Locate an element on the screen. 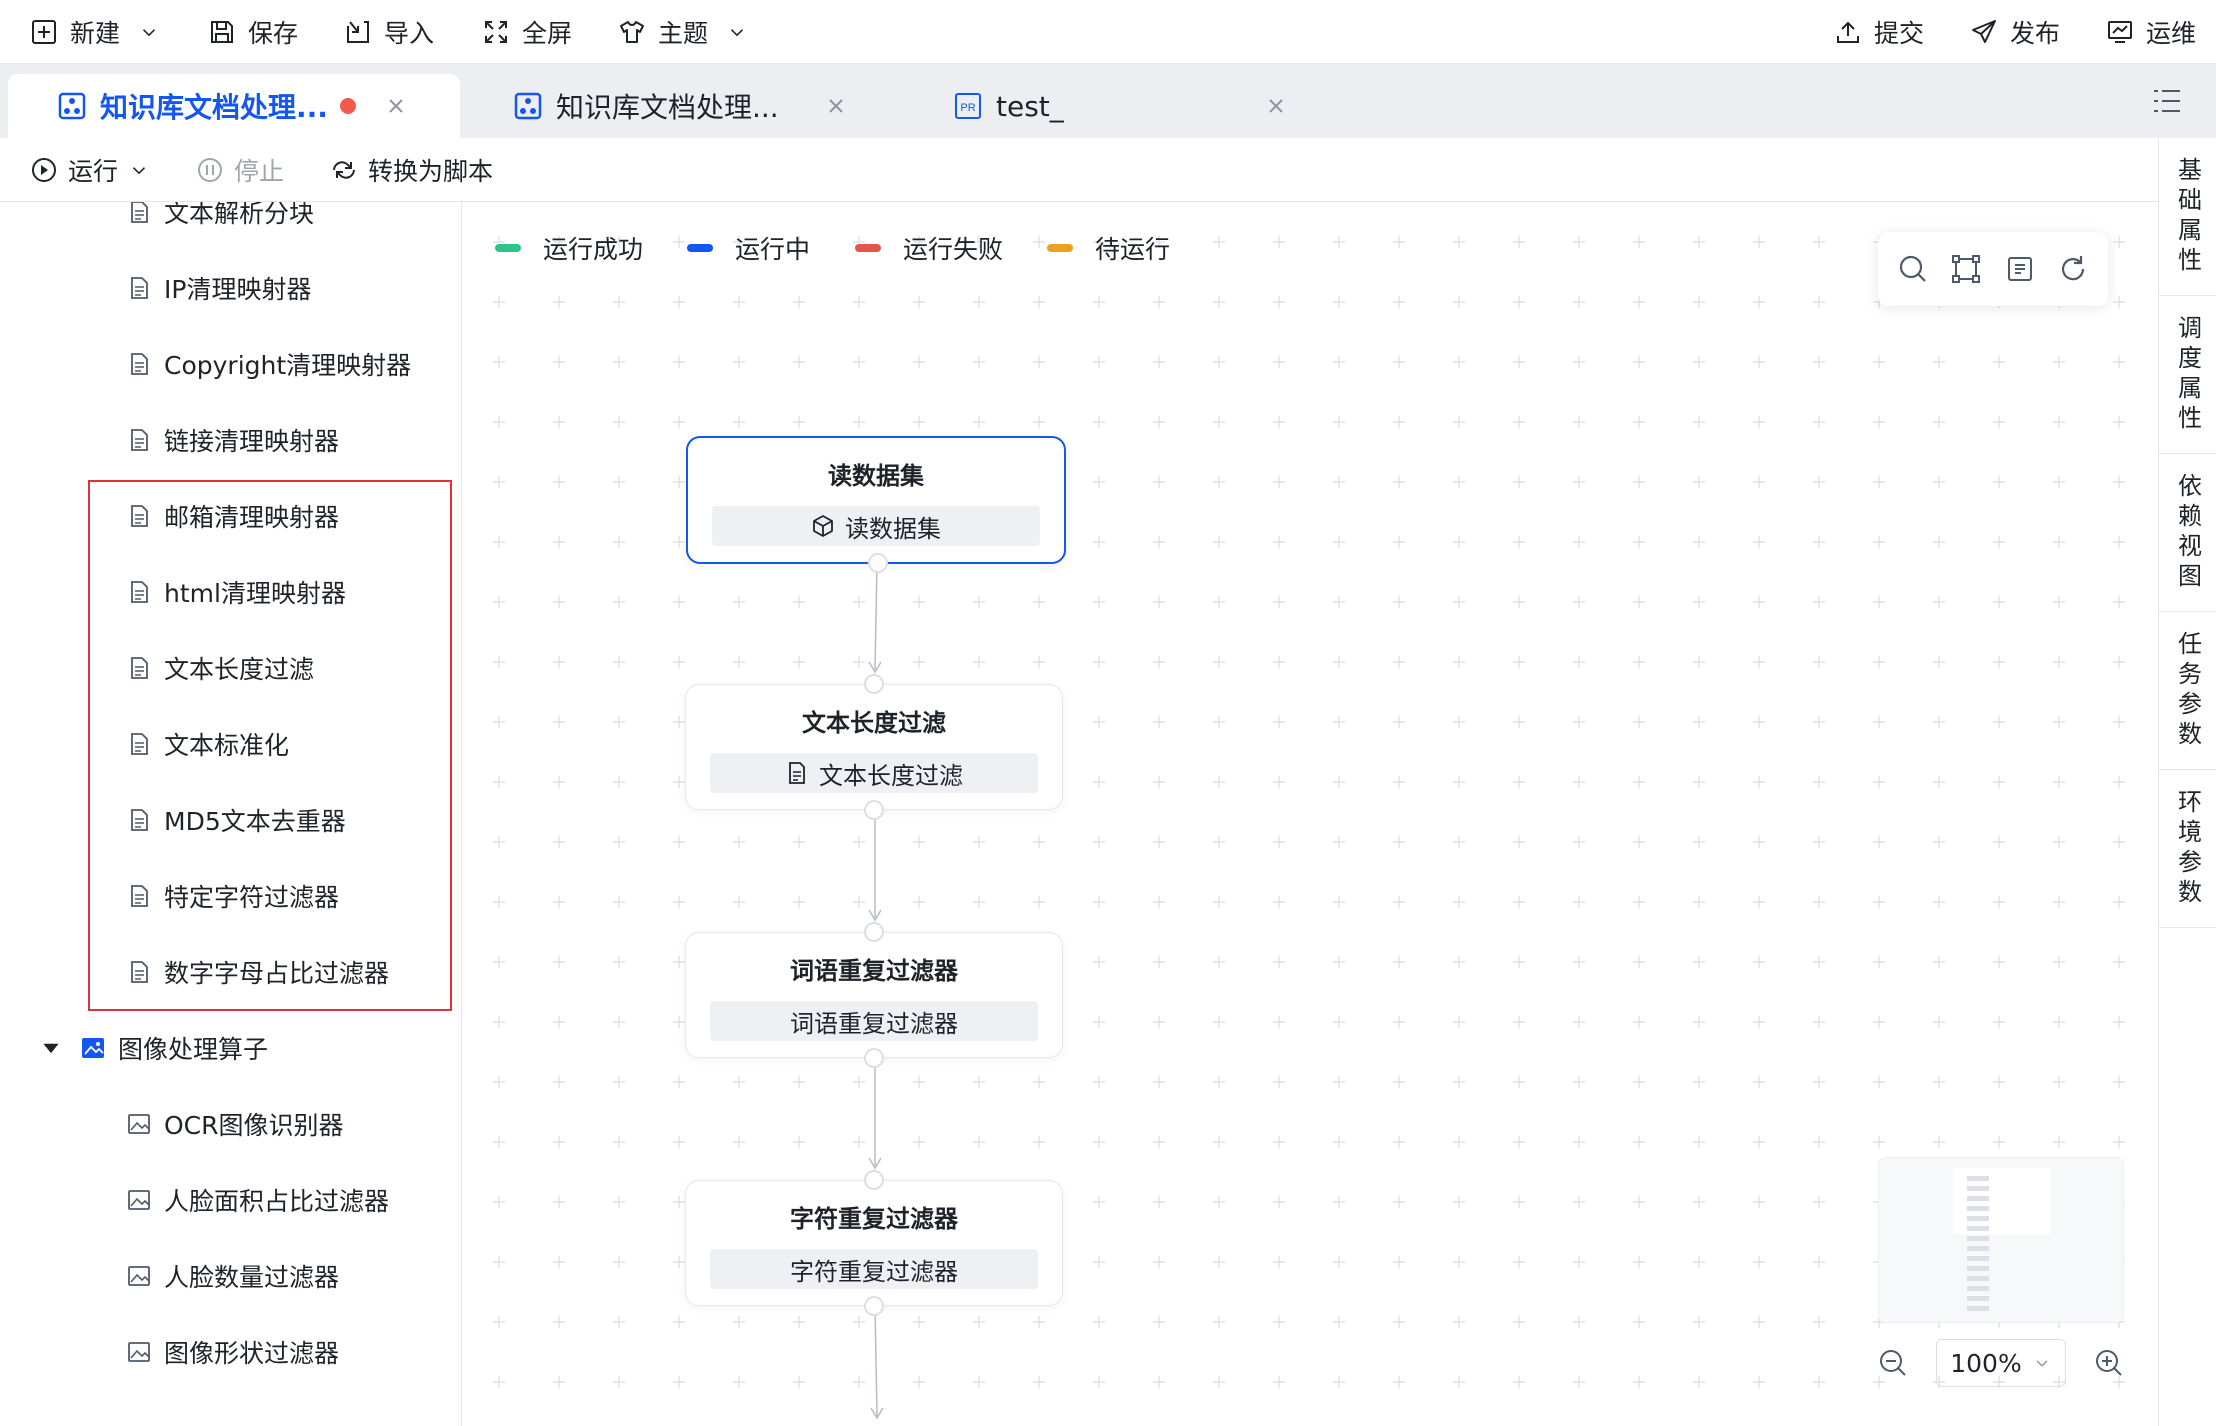 The height and width of the screenshot is (1426, 2216). node-title: 读数据集 is located at coordinates (876, 476).